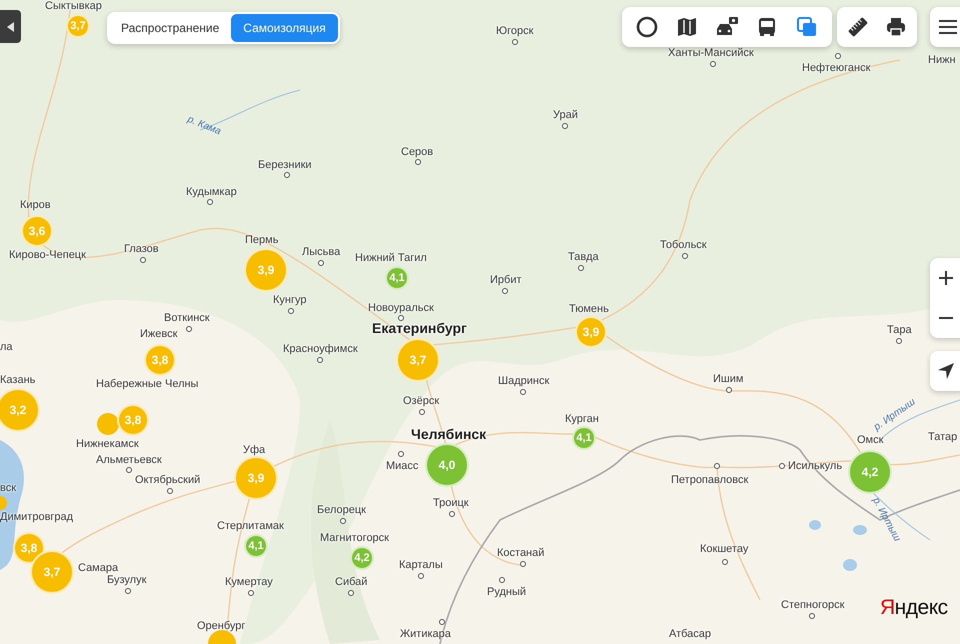 Image resolution: width=960 pixels, height=644 pixels. Describe the element at coordinates (421, 401) in the screenshot. I see `city-label: Озёрск` at that location.